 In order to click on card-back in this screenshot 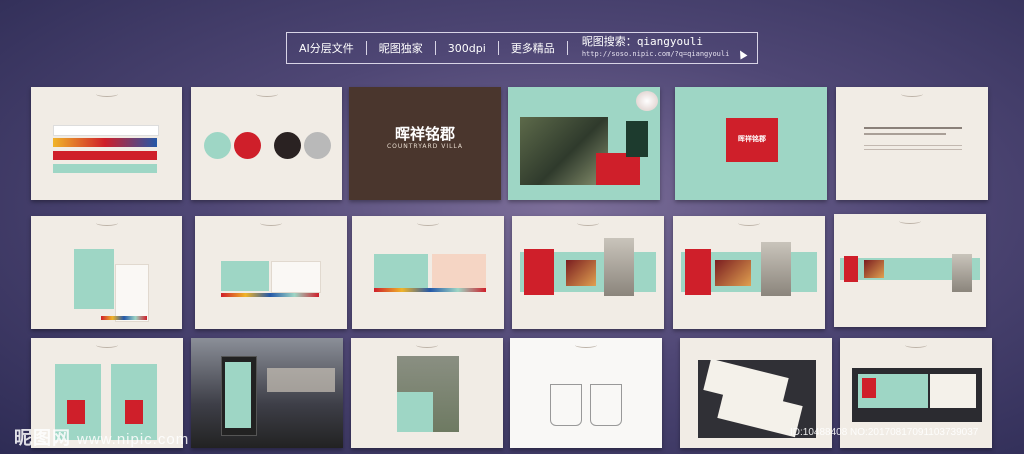, I will do `click(296, 277)`.